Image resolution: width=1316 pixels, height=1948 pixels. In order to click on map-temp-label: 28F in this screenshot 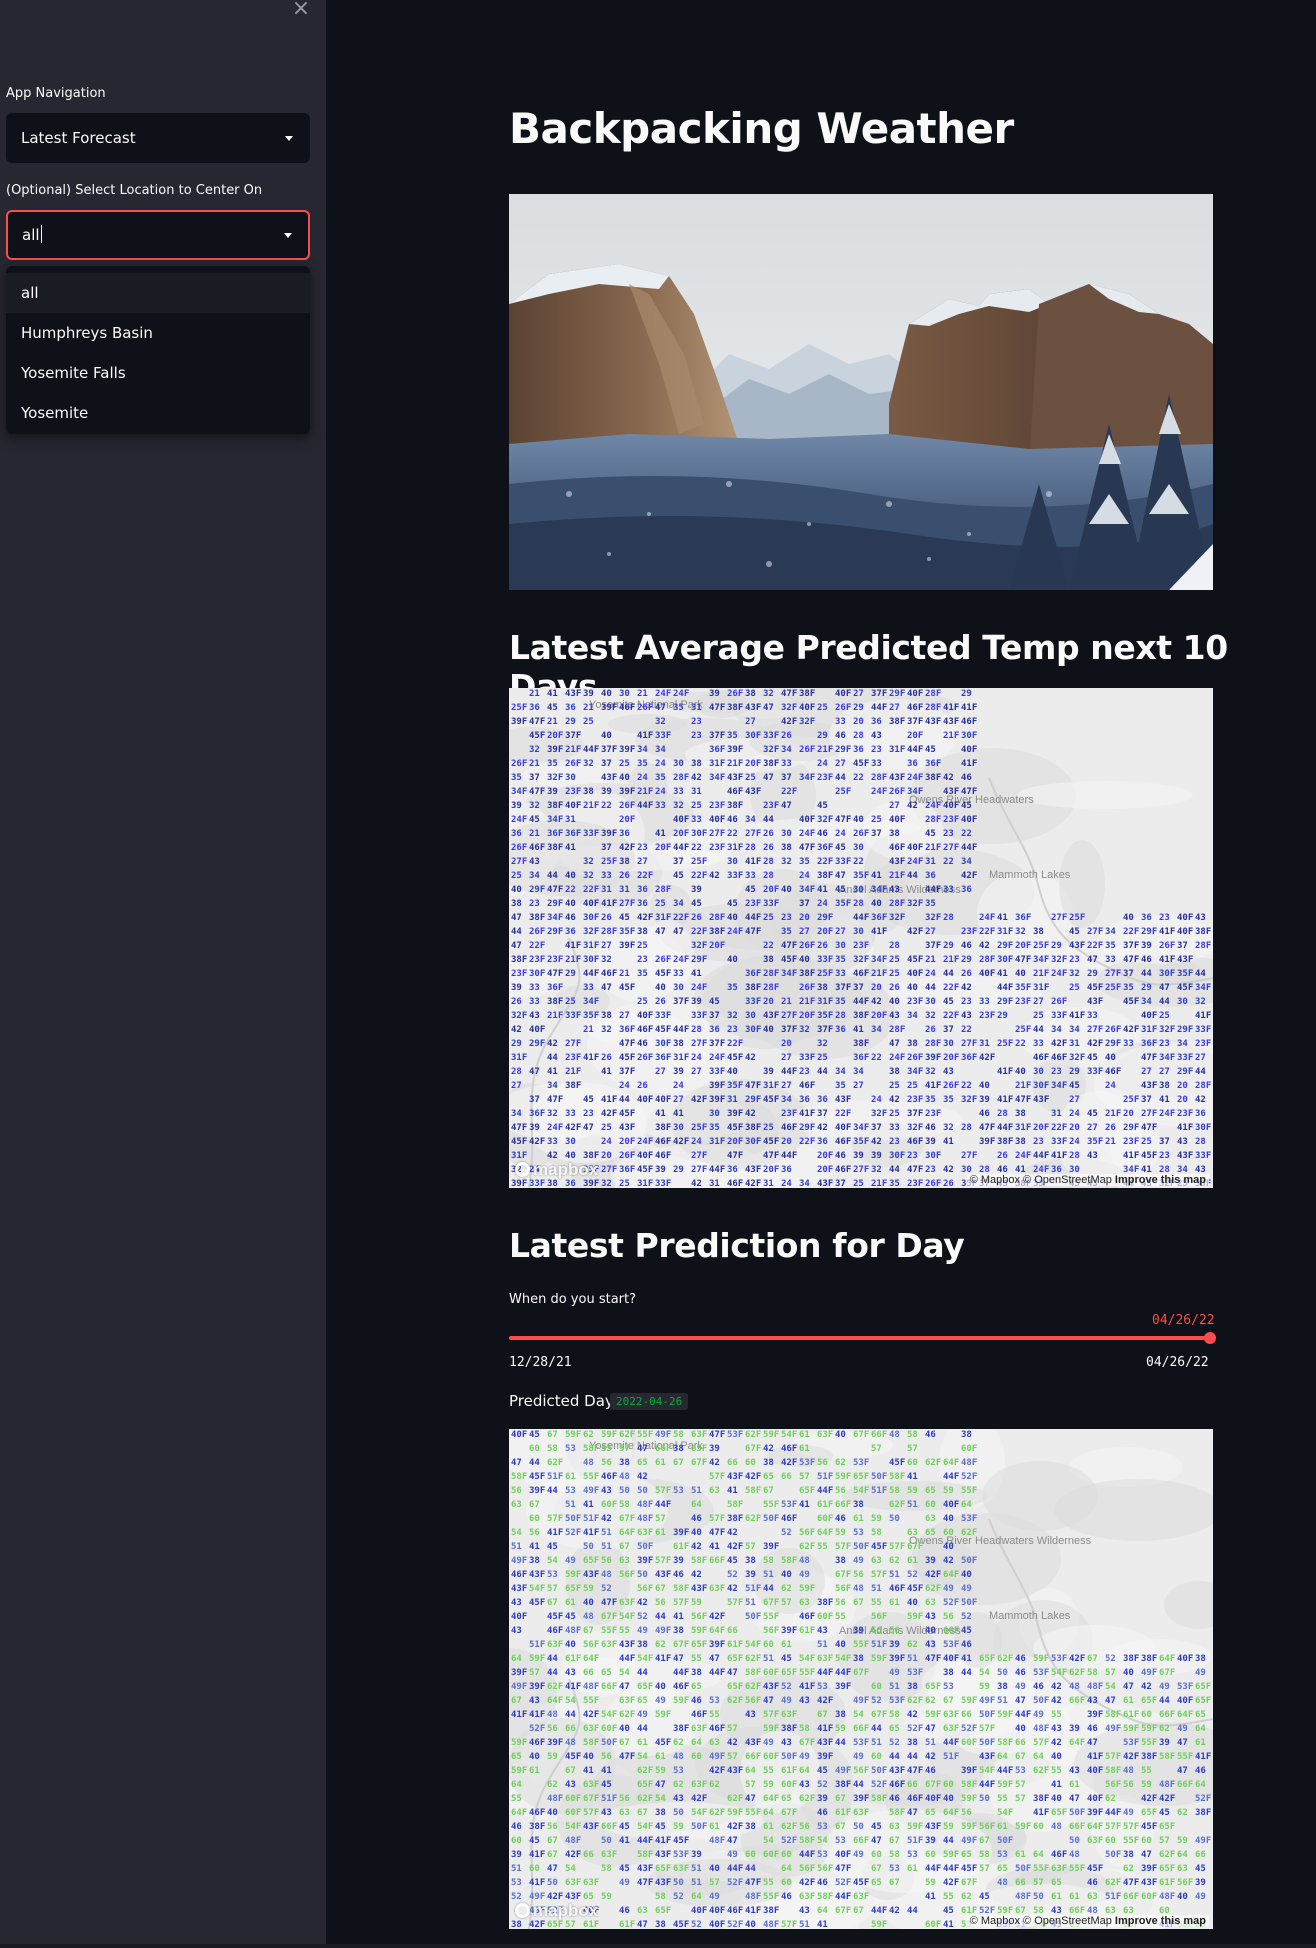, I will do `click(609, 932)`.